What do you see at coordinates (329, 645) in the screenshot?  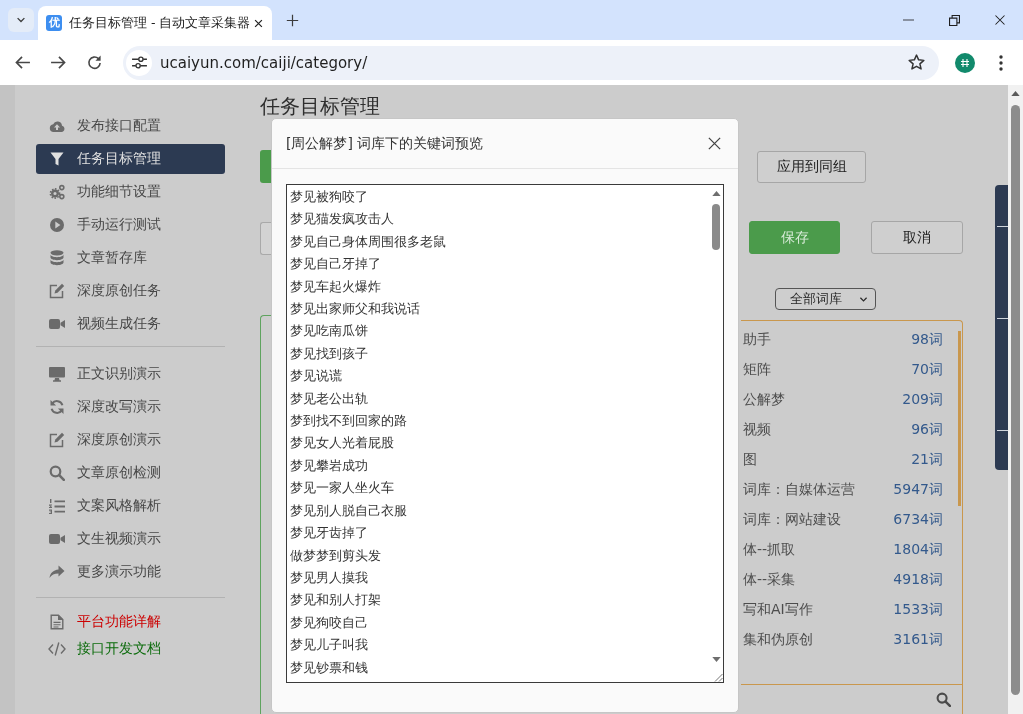 I see `keyword-line: 梦见儿子叫我` at bounding box center [329, 645].